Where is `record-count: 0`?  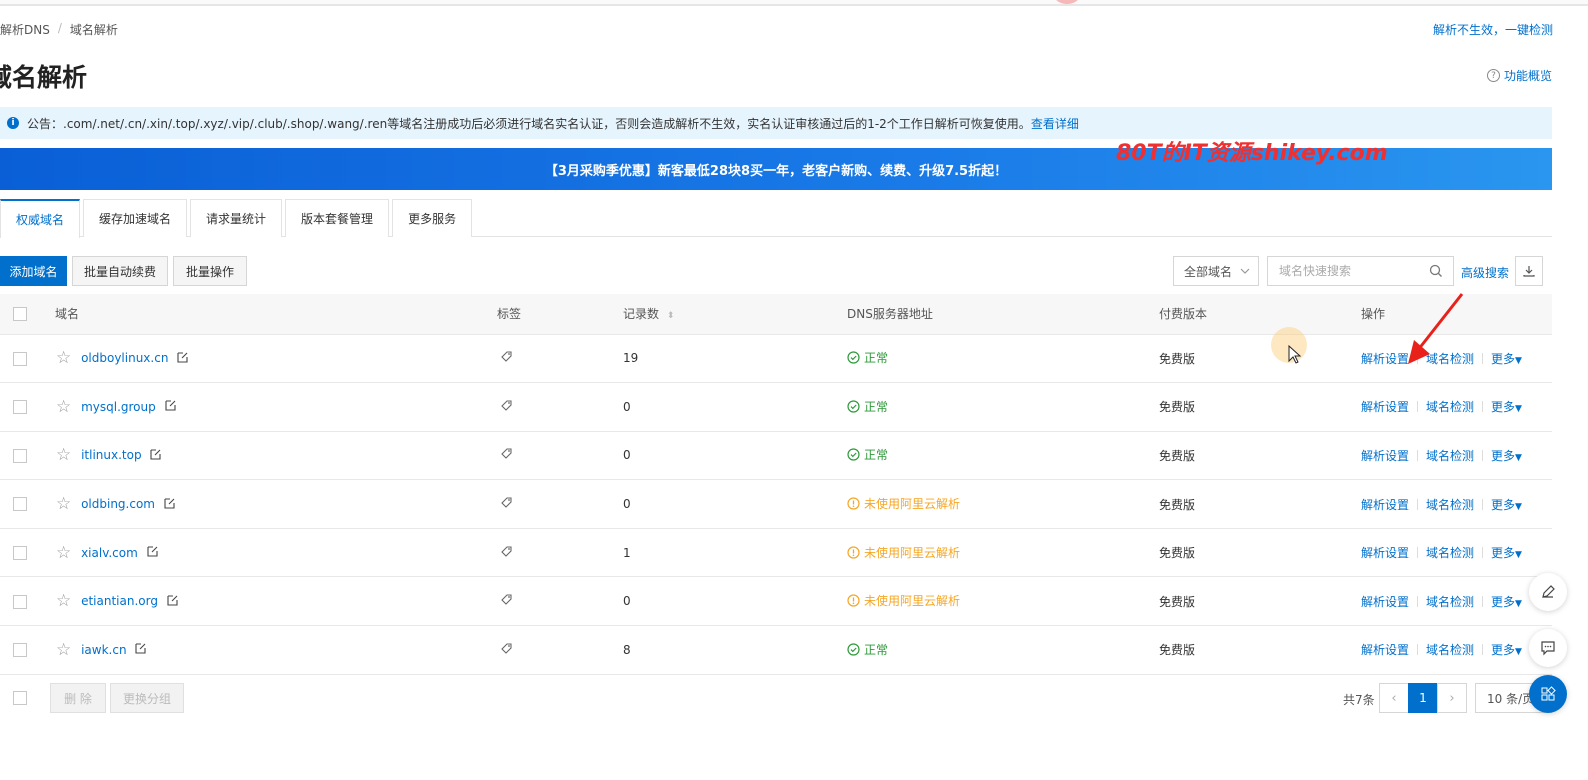
record-count: 0 is located at coordinates (627, 601).